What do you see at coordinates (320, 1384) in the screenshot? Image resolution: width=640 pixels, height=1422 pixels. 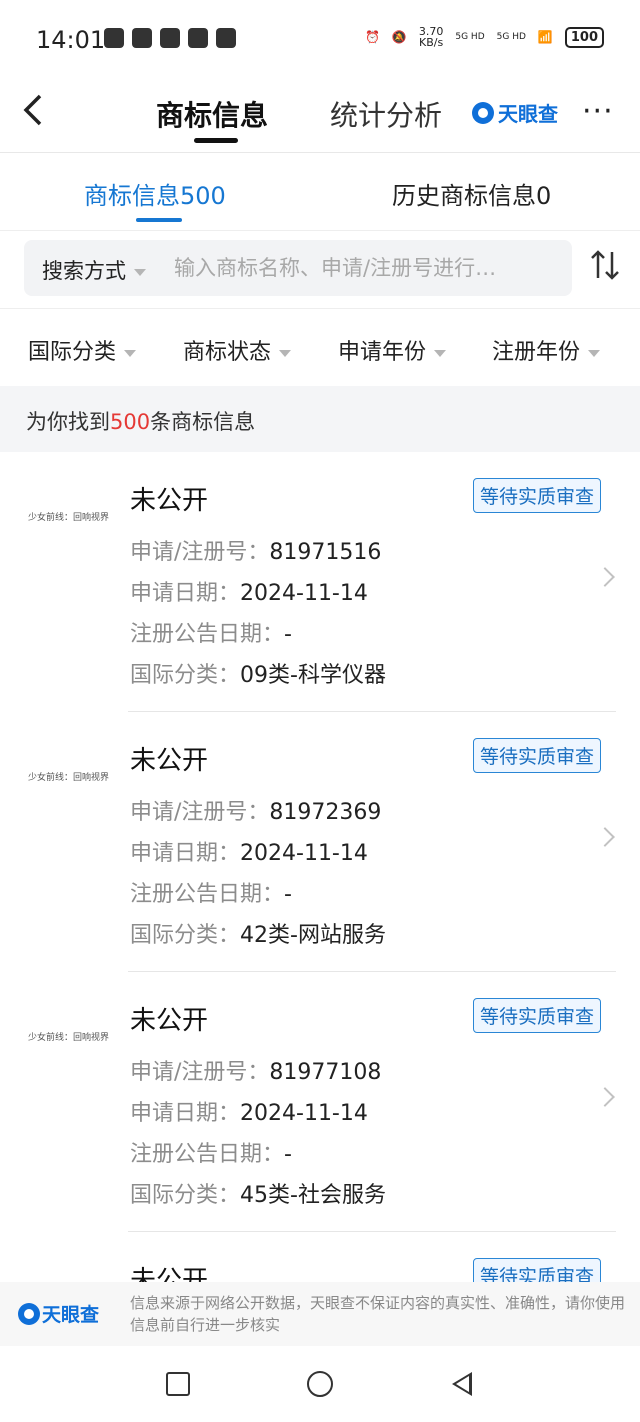 I see `home-icon` at bounding box center [320, 1384].